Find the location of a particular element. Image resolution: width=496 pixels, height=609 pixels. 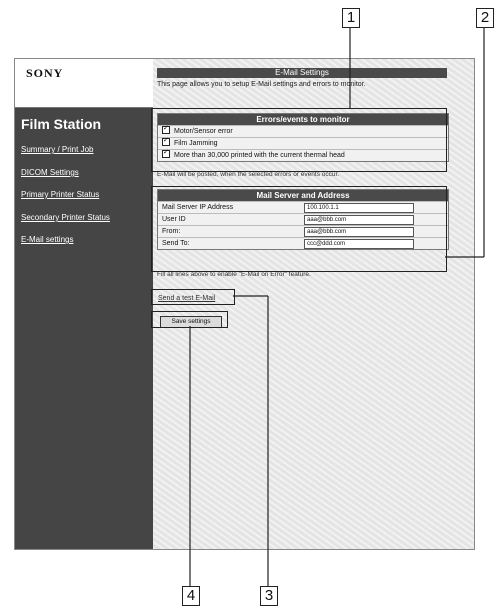

callout-label-4: 4 is located at coordinates (191, 596).